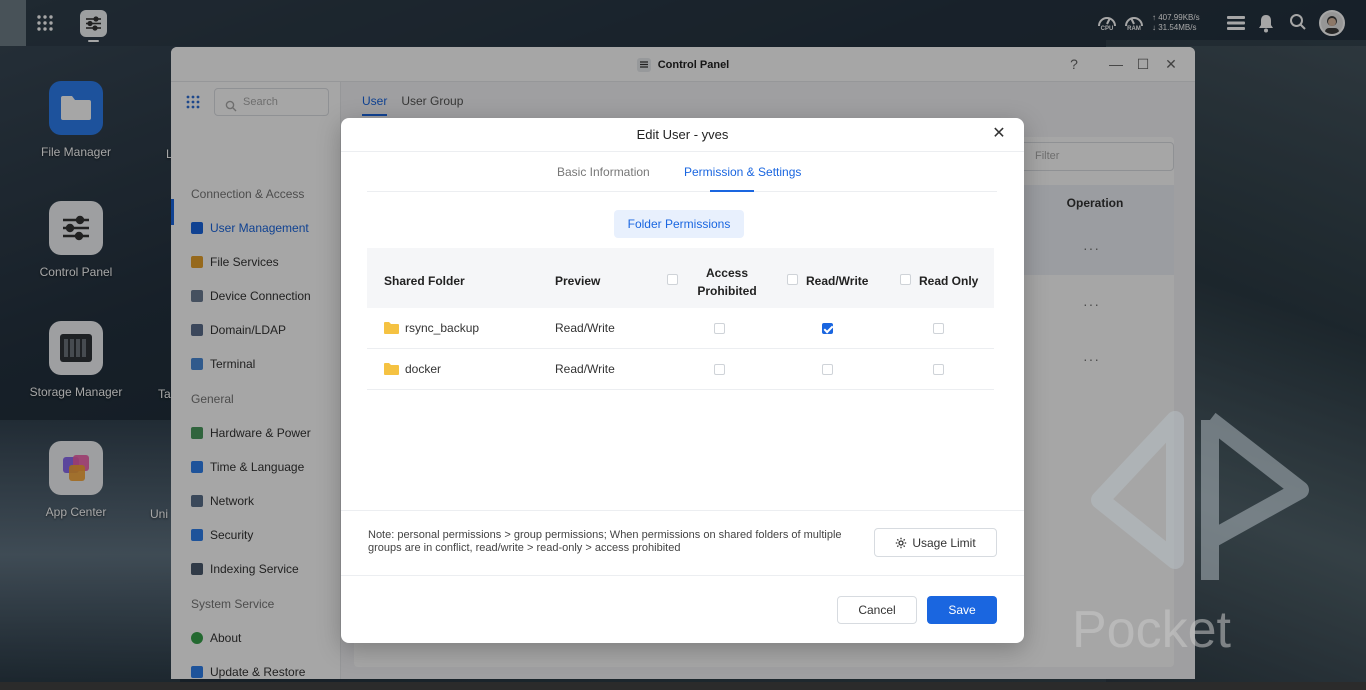  Describe the element at coordinates (442, 328) in the screenshot. I see `folder-name: rsync_backup` at that location.